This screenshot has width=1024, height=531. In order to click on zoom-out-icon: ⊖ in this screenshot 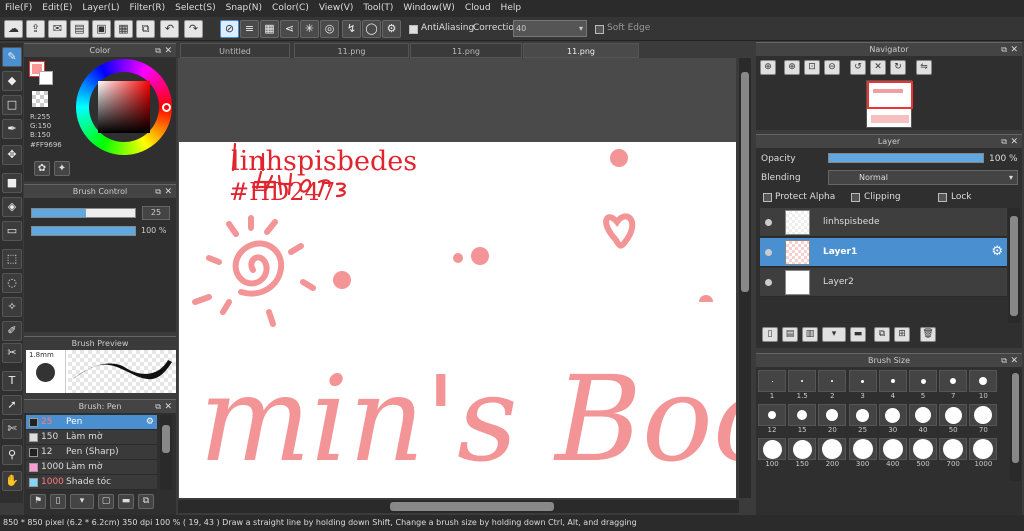, I will do `click(832, 67)`.